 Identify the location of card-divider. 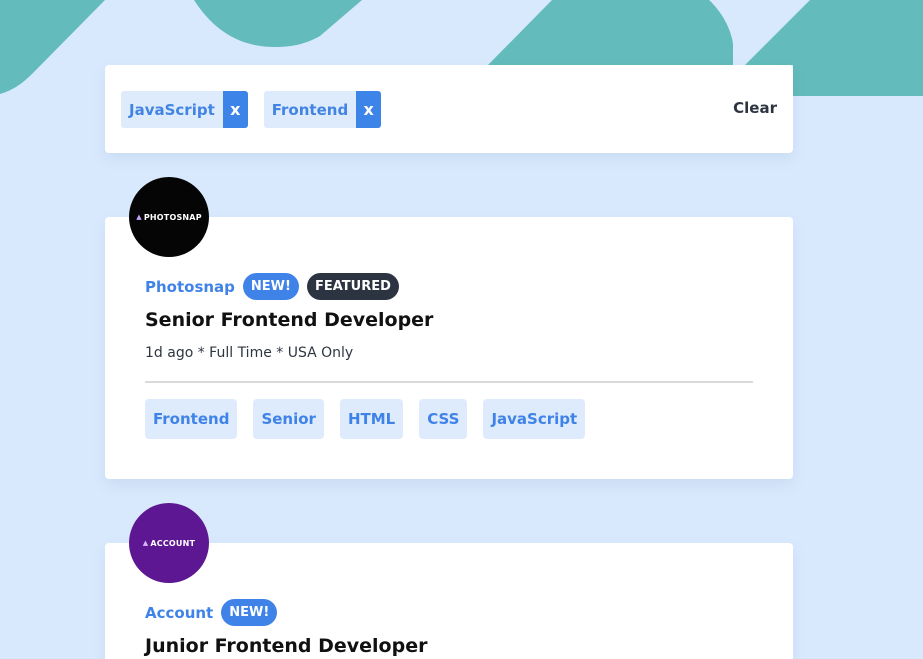
(449, 382).